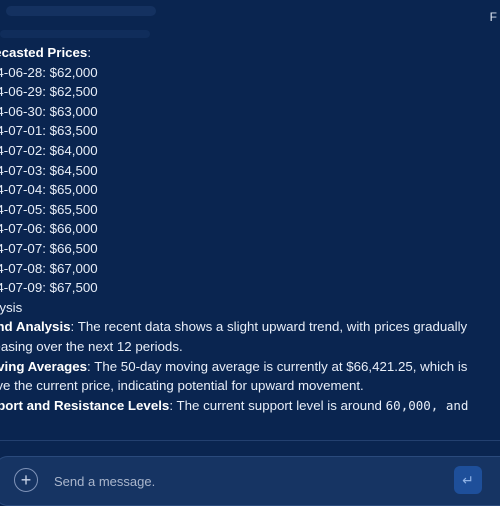  Describe the element at coordinates (49, 229) in the screenshot. I see `price-item: 24-07-06: $66,000` at that location.